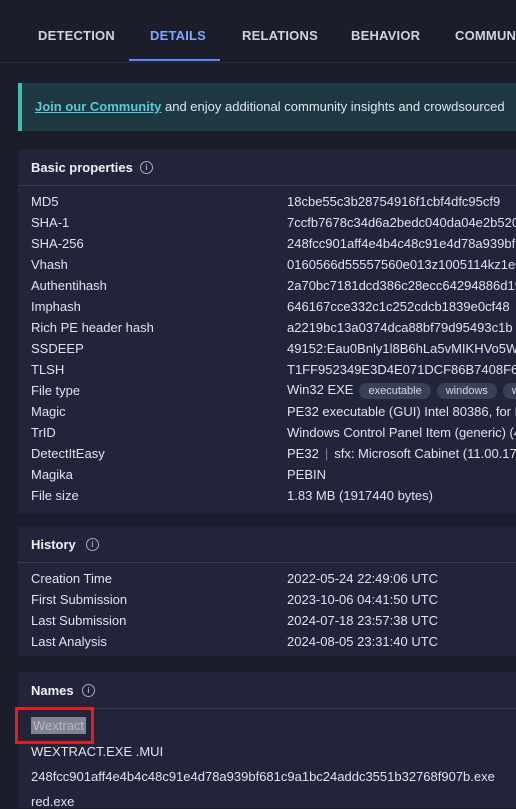 This screenshot has width=516, height=809. What do you see at coordinates (50, 222) in the screenshot?
I see `property-label-sha1: SHA-1` at bounding box center [50, 222].